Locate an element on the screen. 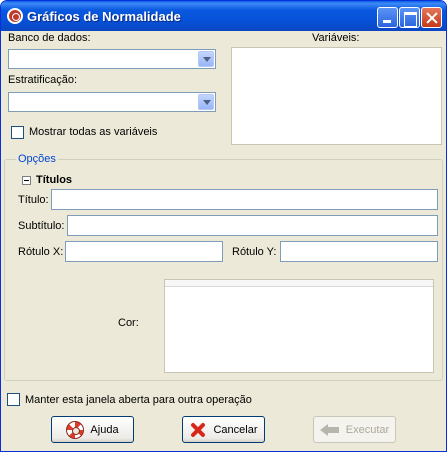  titles-section-heading: Títulos is located at coordinates (54, 180).